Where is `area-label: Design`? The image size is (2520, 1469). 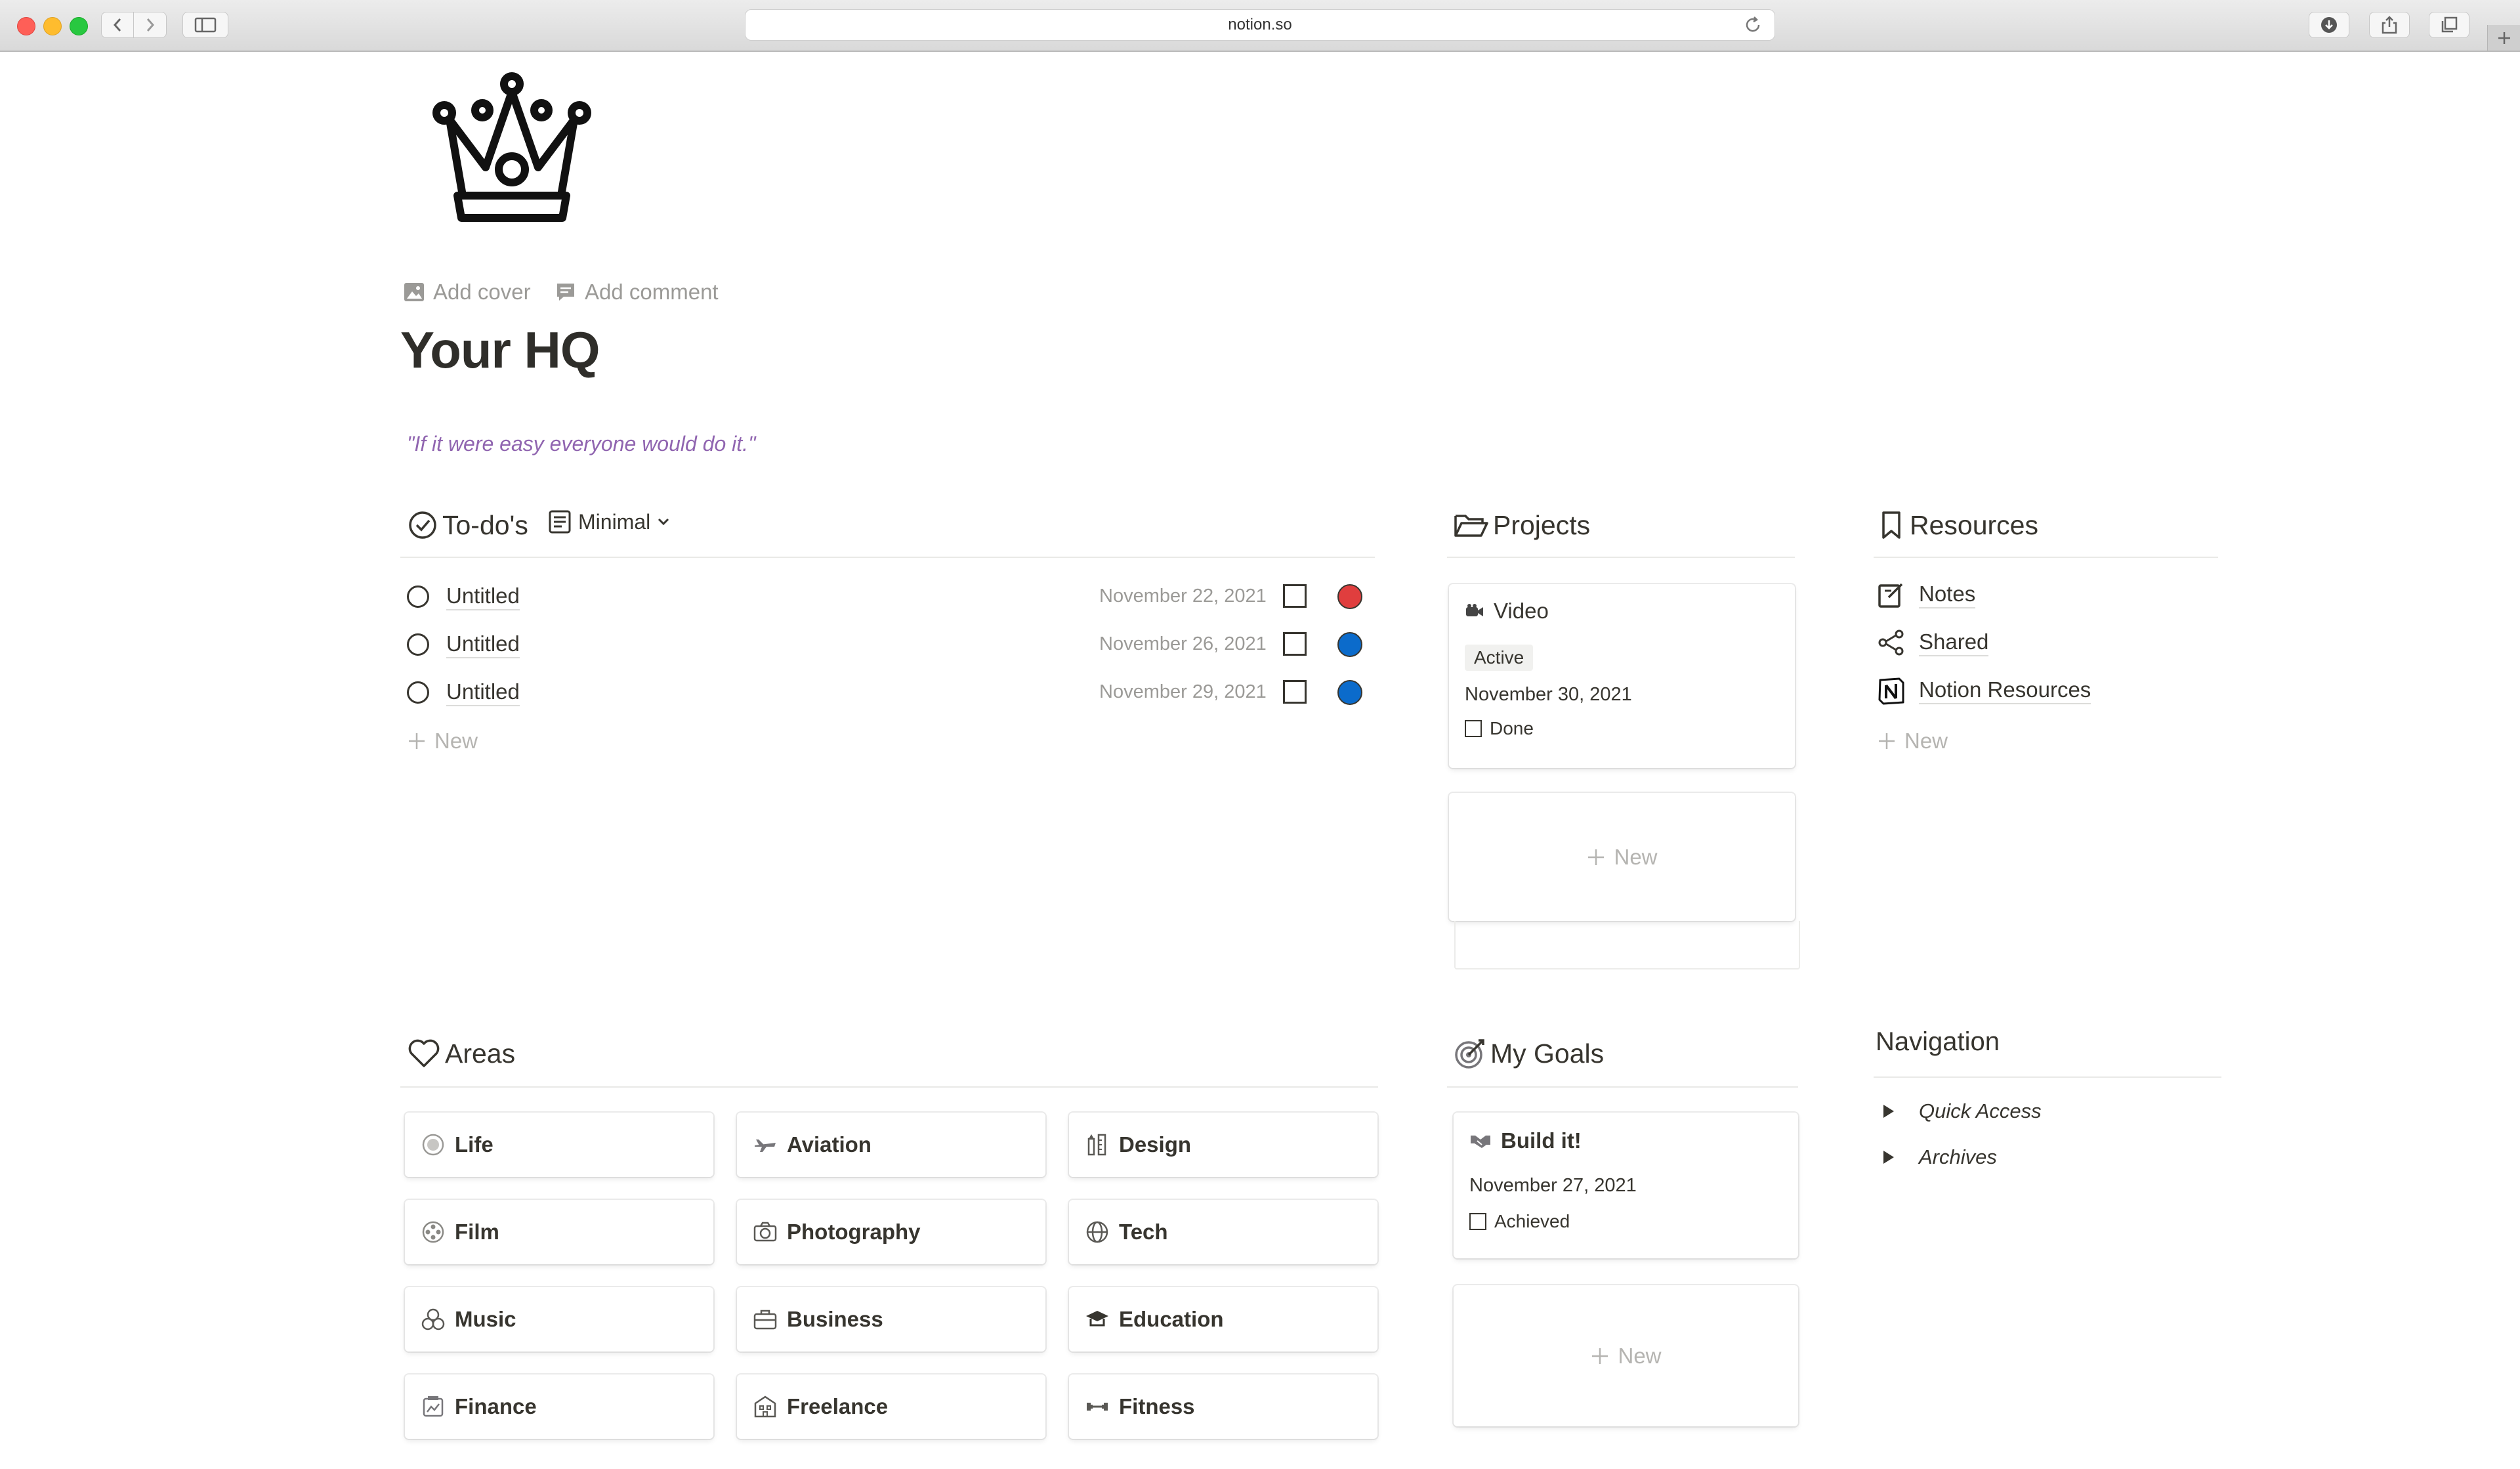 area-label: Design is located at coordinates (1155, 1144).